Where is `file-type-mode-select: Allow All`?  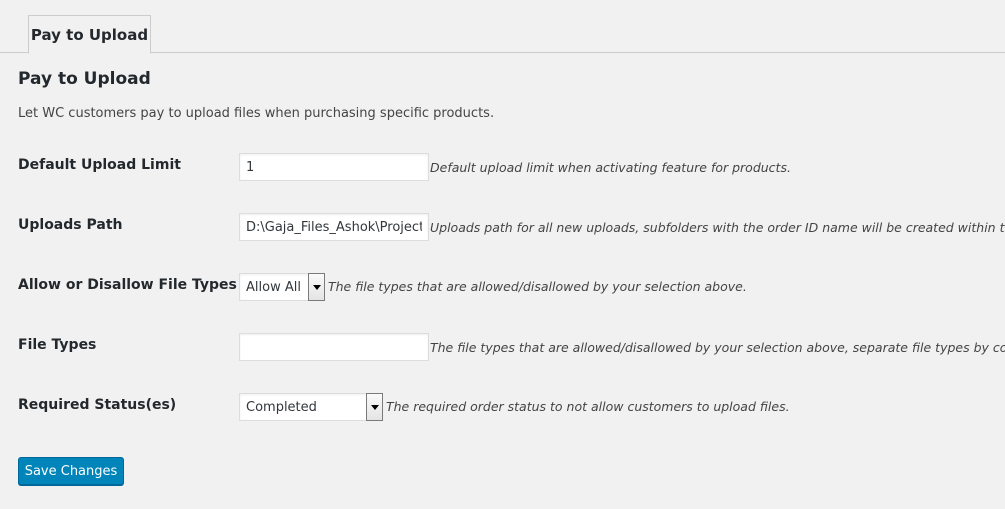
file-type-mode-select: Allow All is located at coordinates (282, 287).